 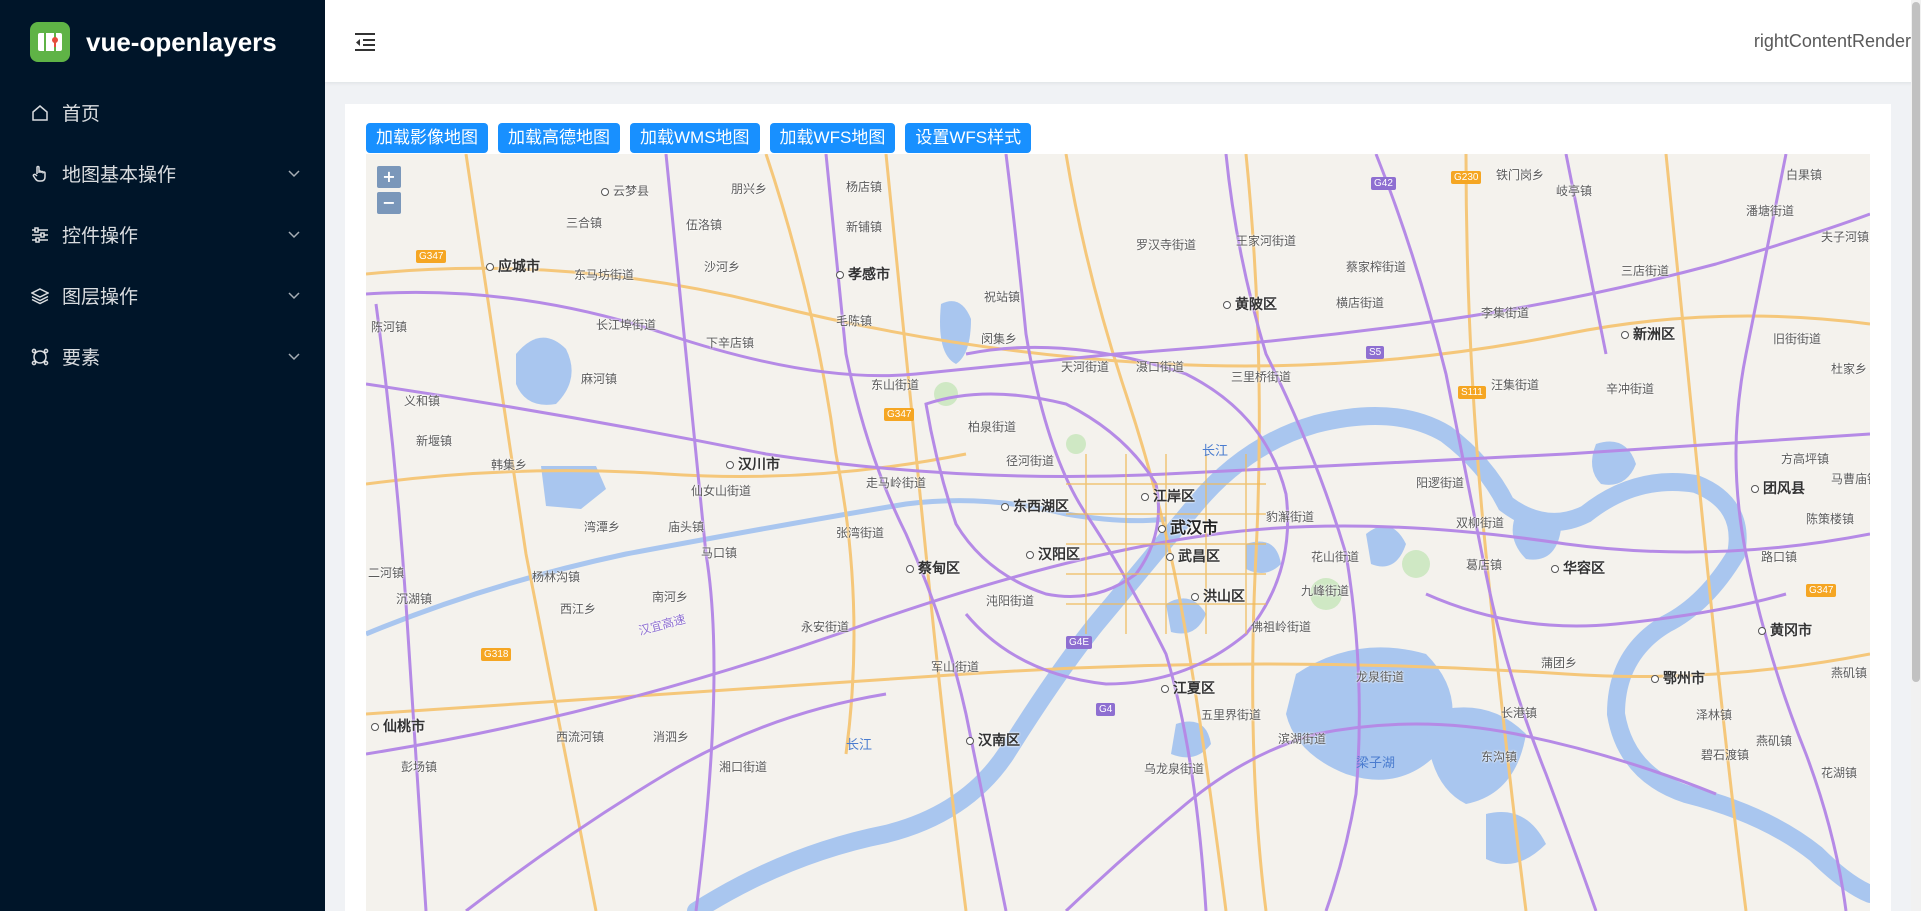 I want to click on map-place-label: 旧街街道, so click(x=1797, y=338).